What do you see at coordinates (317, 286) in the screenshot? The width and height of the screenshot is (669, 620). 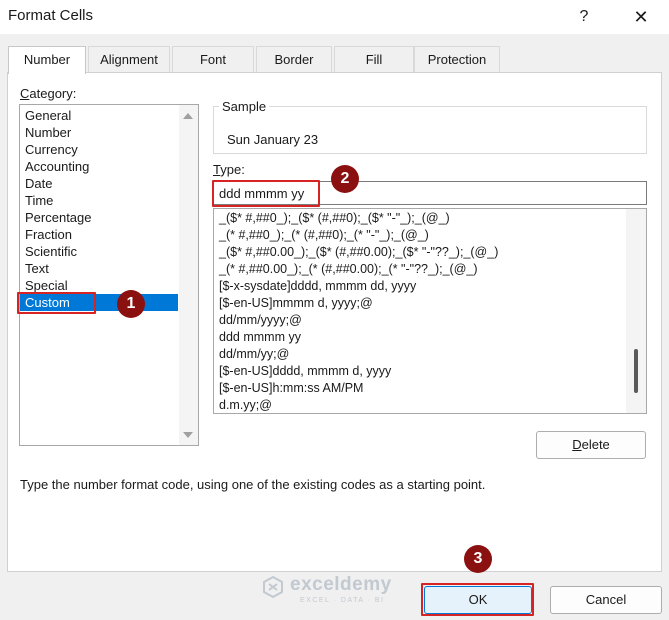 I see `format-item: [$-x-sysdate]dddd, mmmm dd, yyyy` at bounding box center [317, 286].